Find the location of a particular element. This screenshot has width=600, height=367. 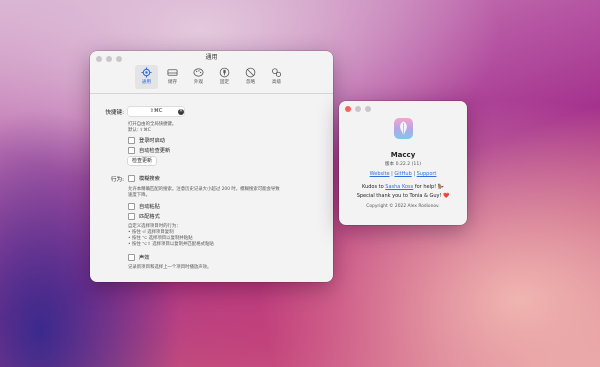

note-line: • 按住 ⌥⇧ 选择项目以复制并匹配格式粘贴 is located at coordinates (171, 244).